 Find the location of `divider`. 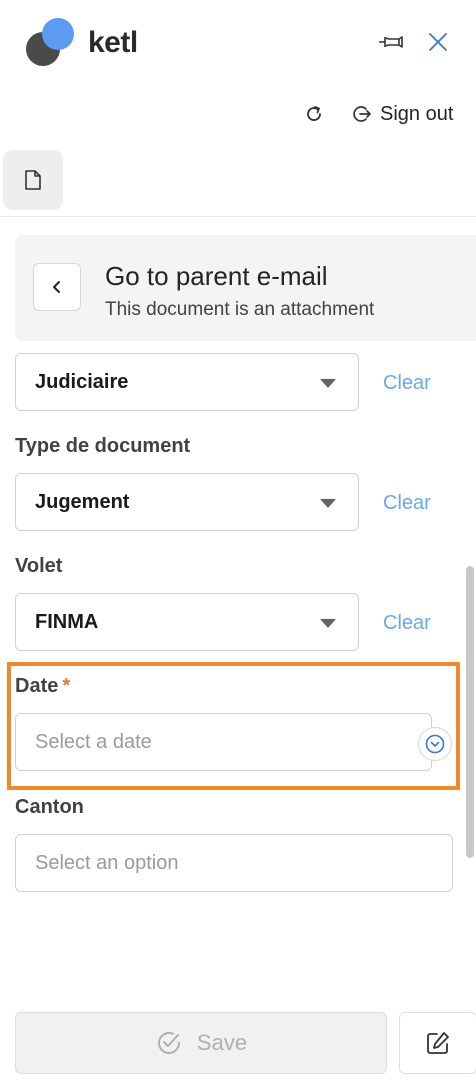

divider is located at coordinates (238, 216).